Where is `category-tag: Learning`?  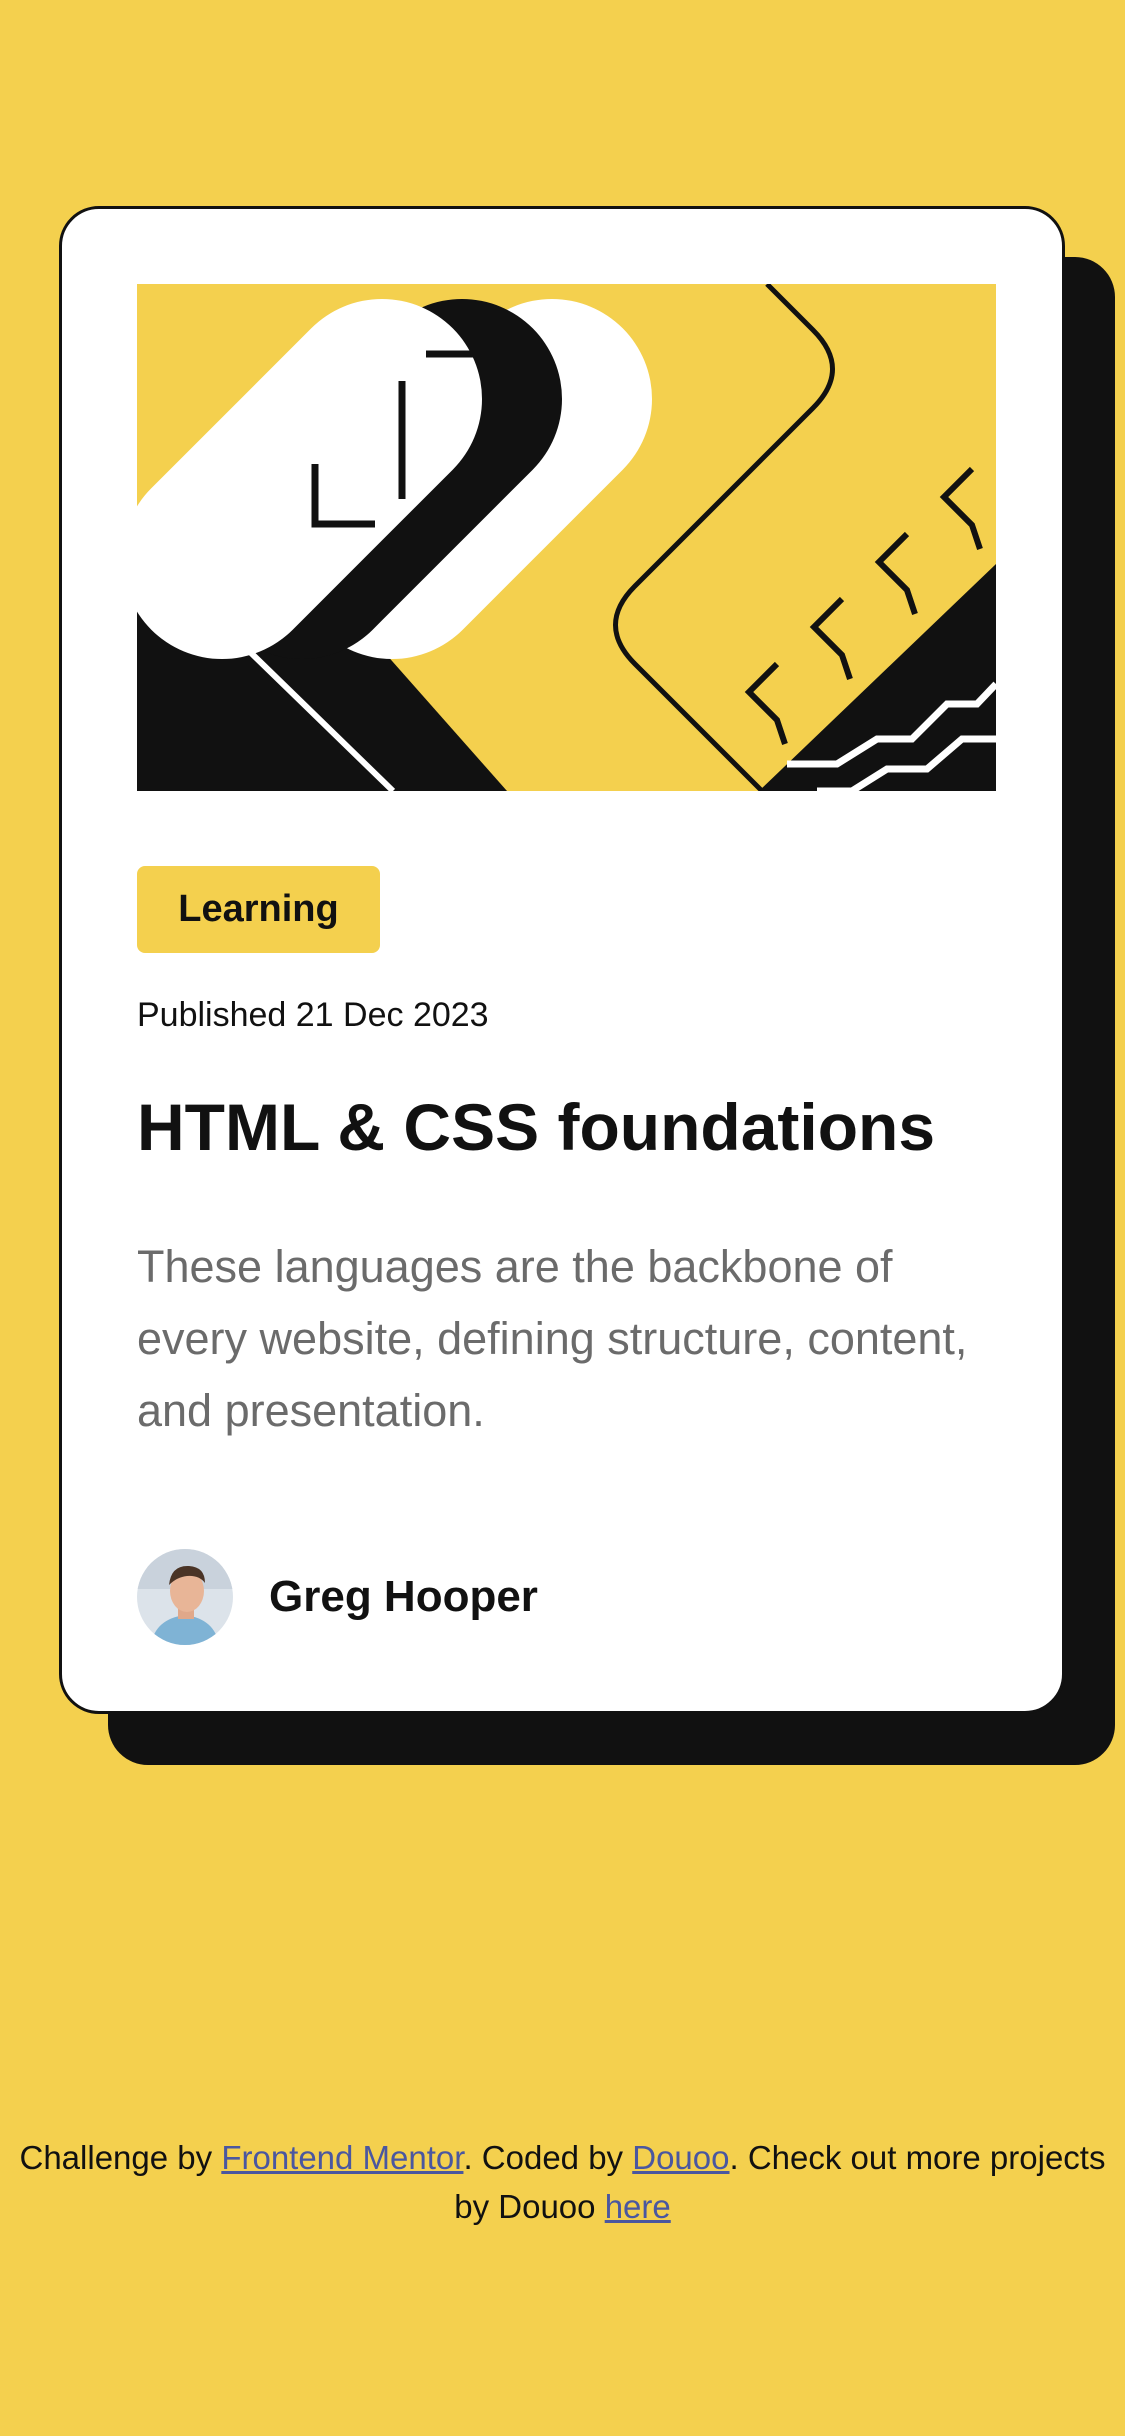 category-tag: Learning is located at coordinates (258, 909).